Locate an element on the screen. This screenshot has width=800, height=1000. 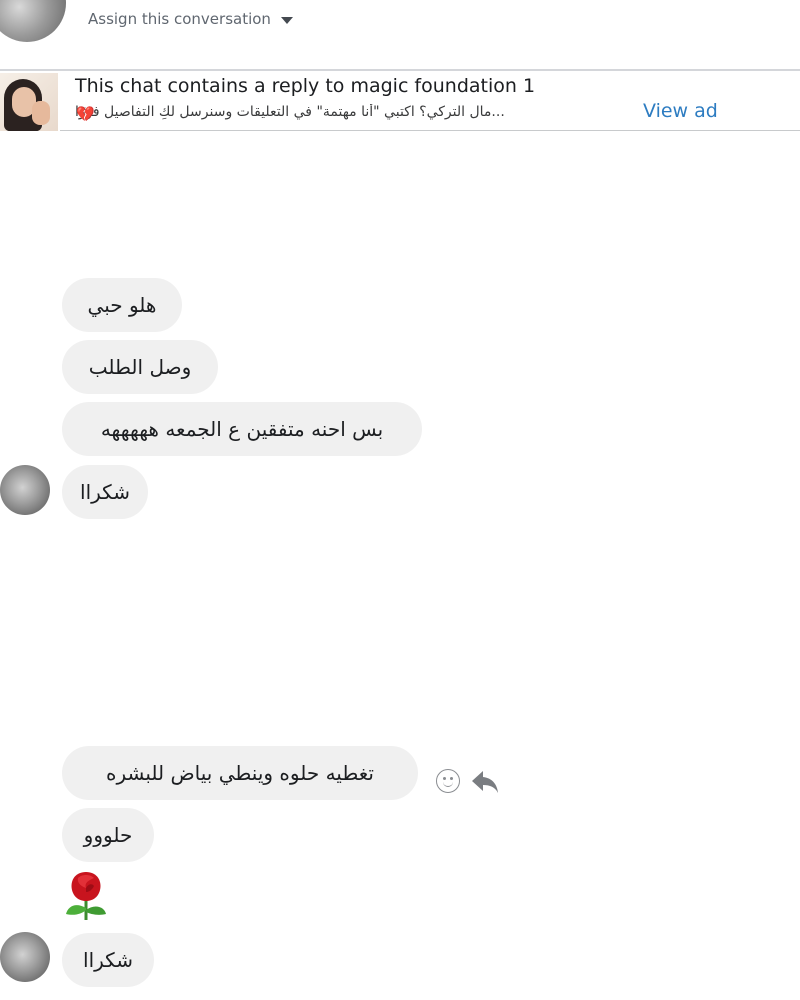
message-bubble: تغطيه حلوه وينطي بياض للبشره is located at coordinates (240, 773).